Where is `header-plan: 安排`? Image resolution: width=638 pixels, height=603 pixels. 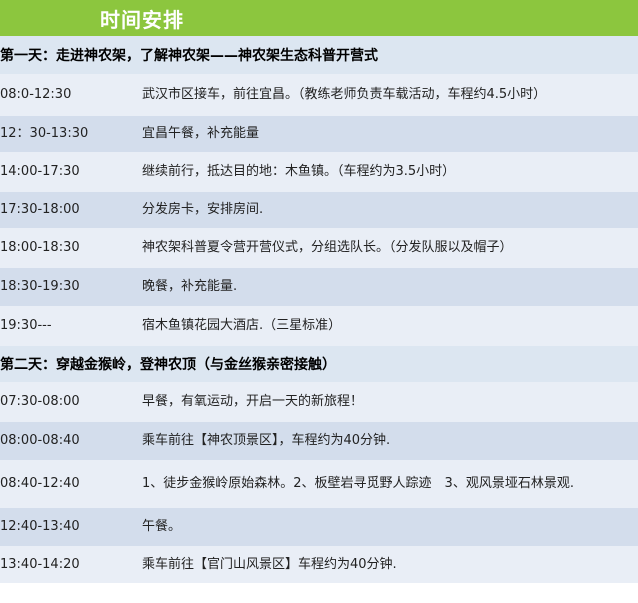 header-plan: 安排 is located at coordinates (390, 18).